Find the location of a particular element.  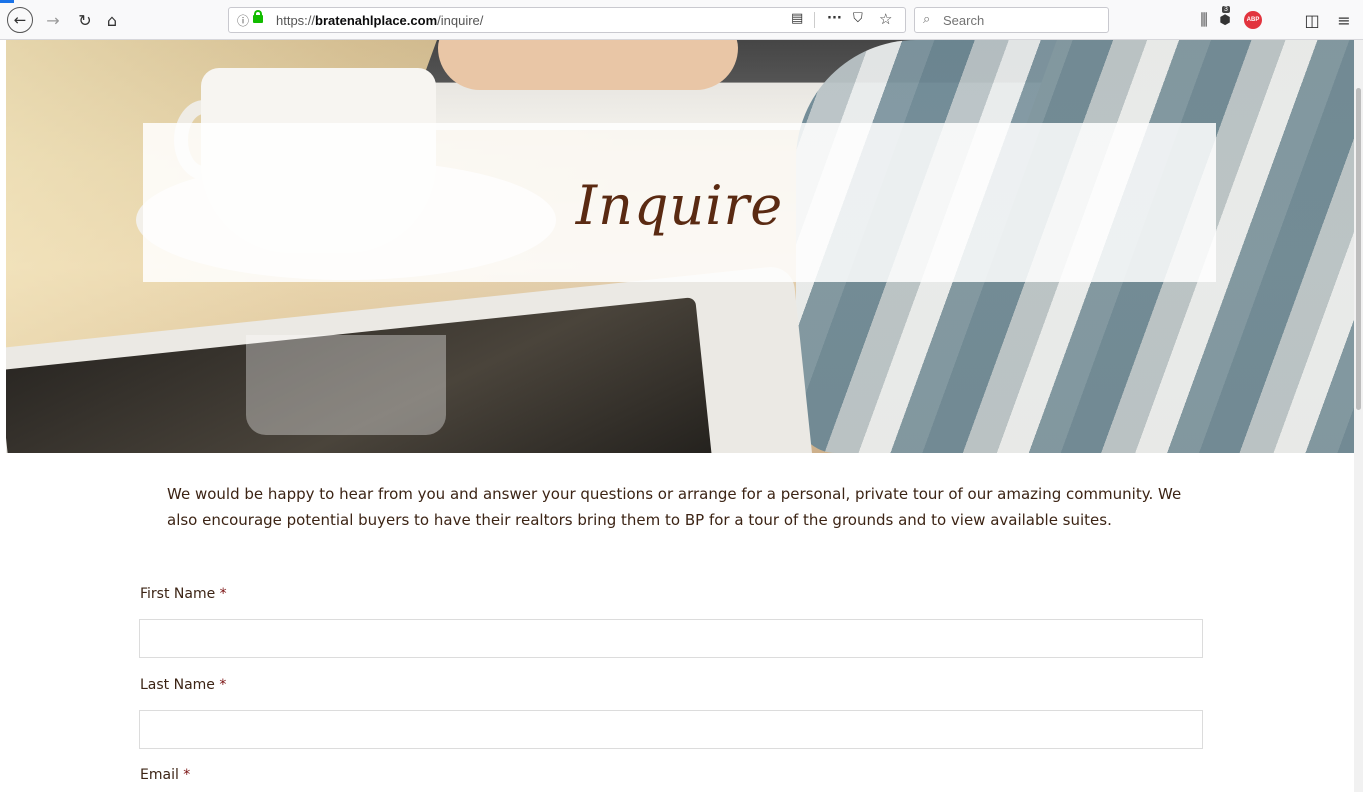

bookmark-star-icon: ☆ is located at coordinates (885, 19).